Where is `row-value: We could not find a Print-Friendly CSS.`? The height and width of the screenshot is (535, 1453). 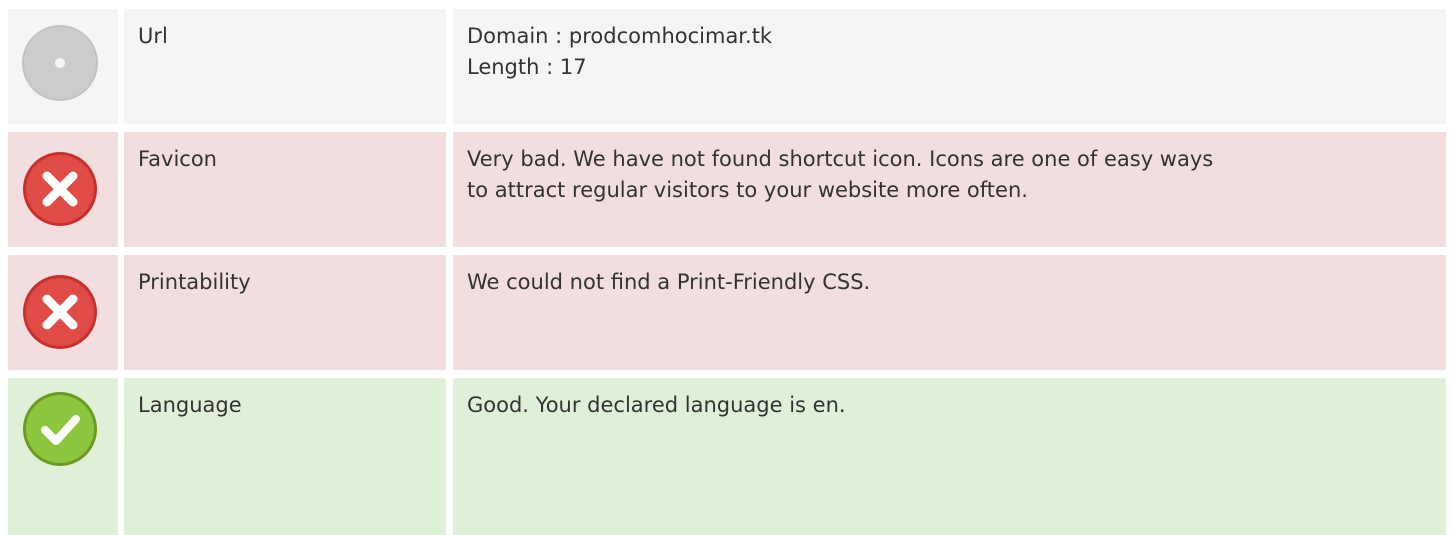 row-value: We could not find a Print-Friendly CSS. is located at coordinates (669, 282).